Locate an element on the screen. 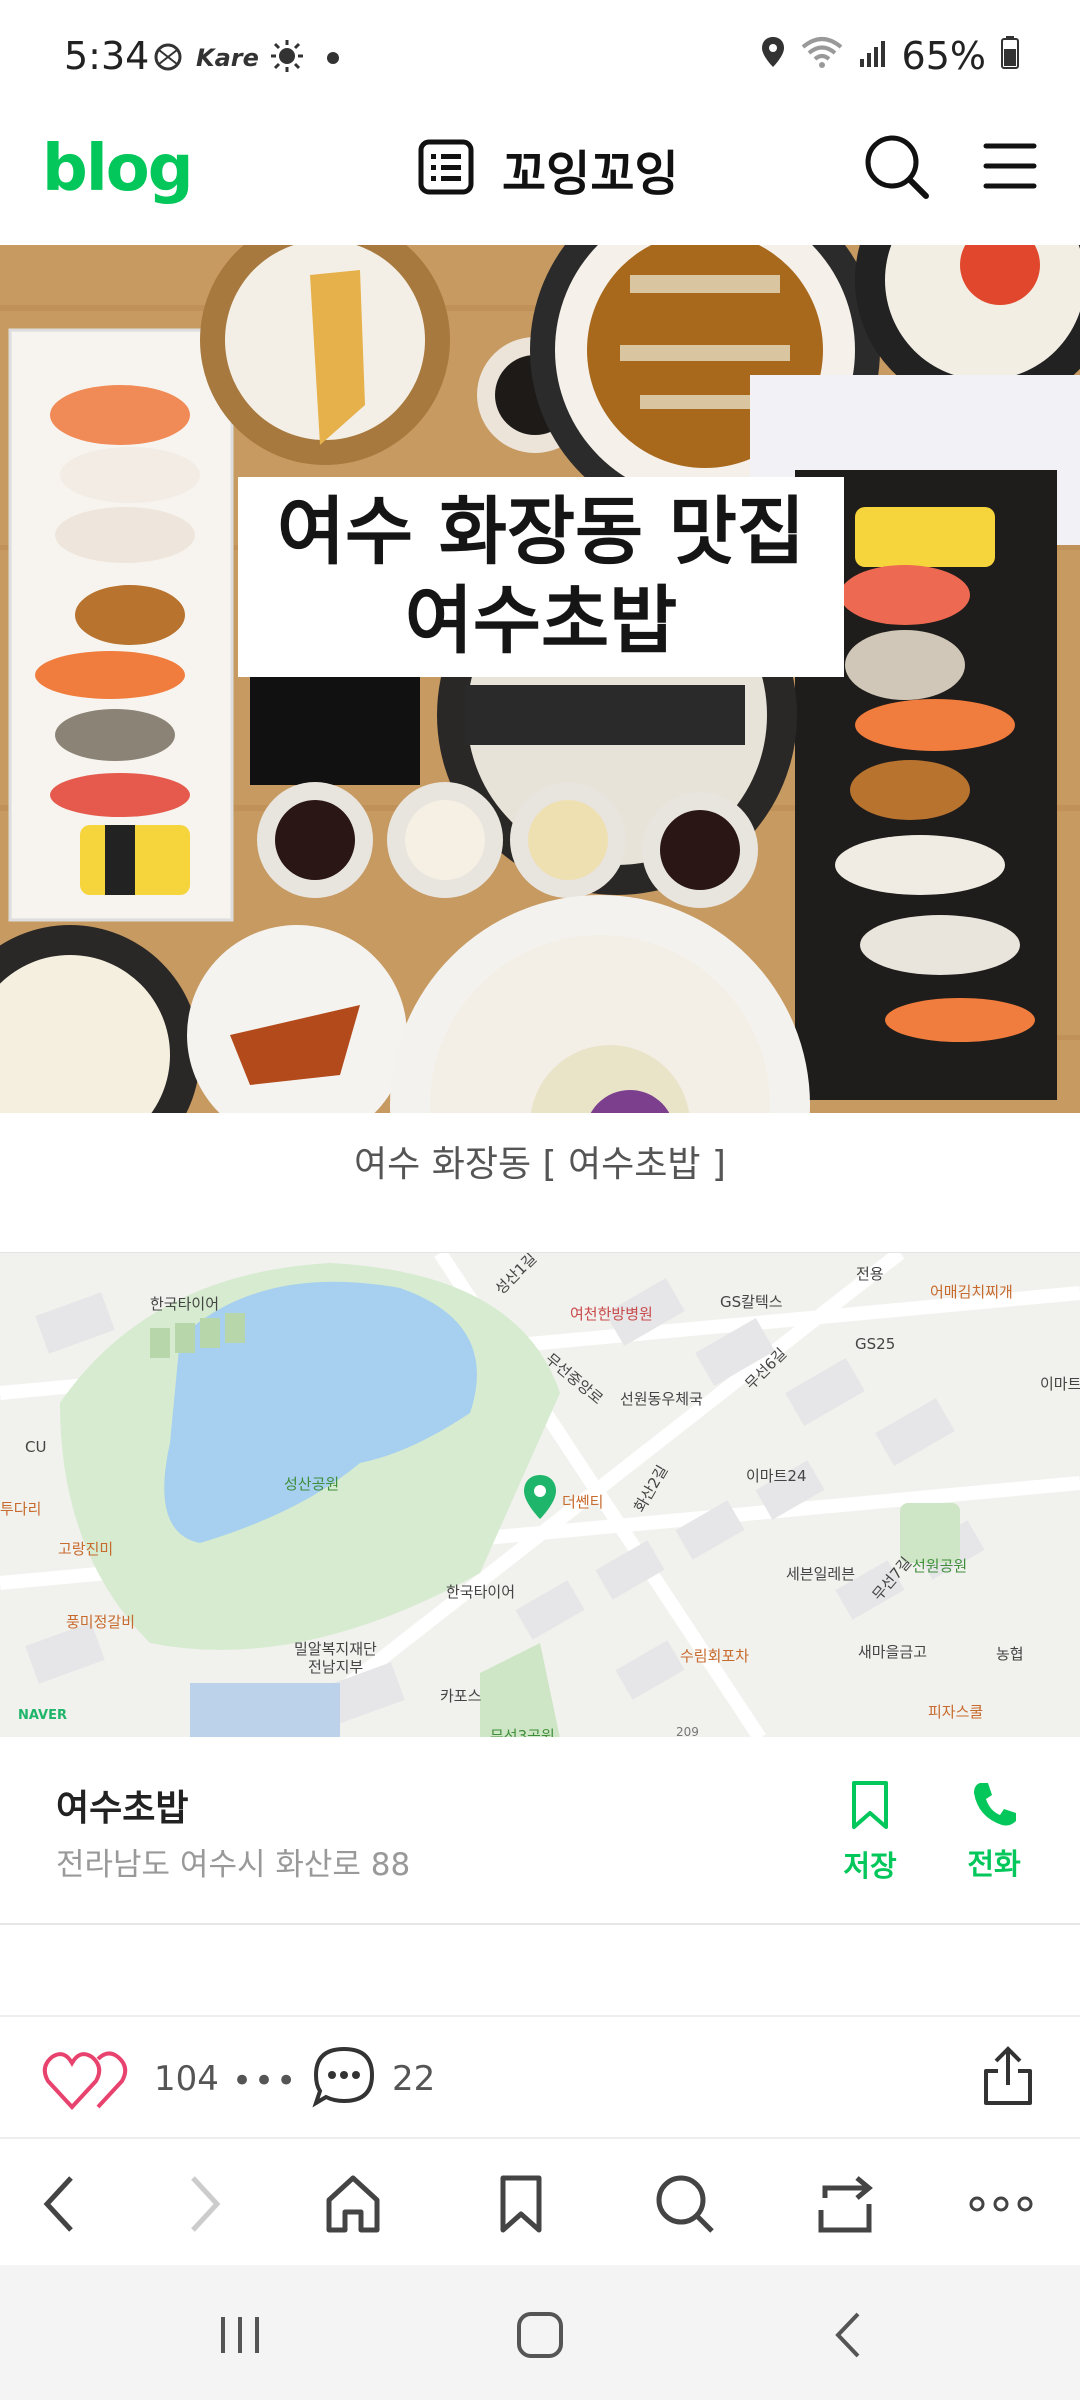  share-icon is located at coordinates (1008, 2079).